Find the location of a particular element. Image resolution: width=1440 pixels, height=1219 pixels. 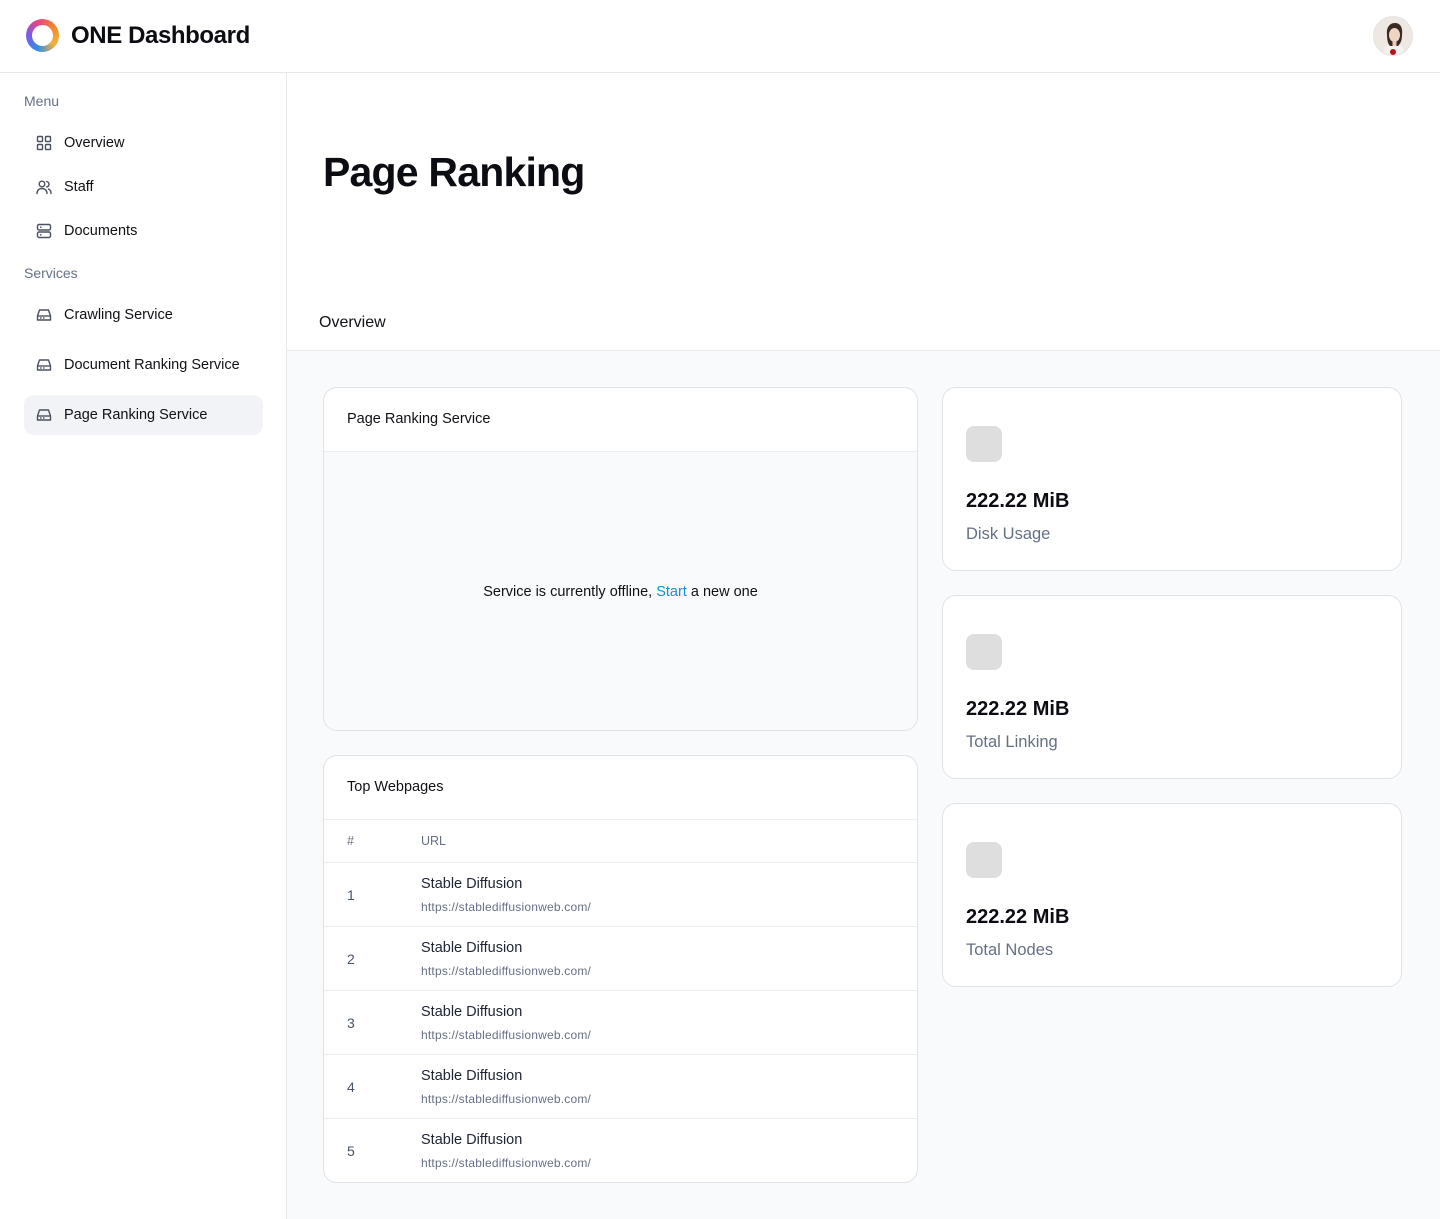

start-service-link: Start is located at coordinates (671, 592).